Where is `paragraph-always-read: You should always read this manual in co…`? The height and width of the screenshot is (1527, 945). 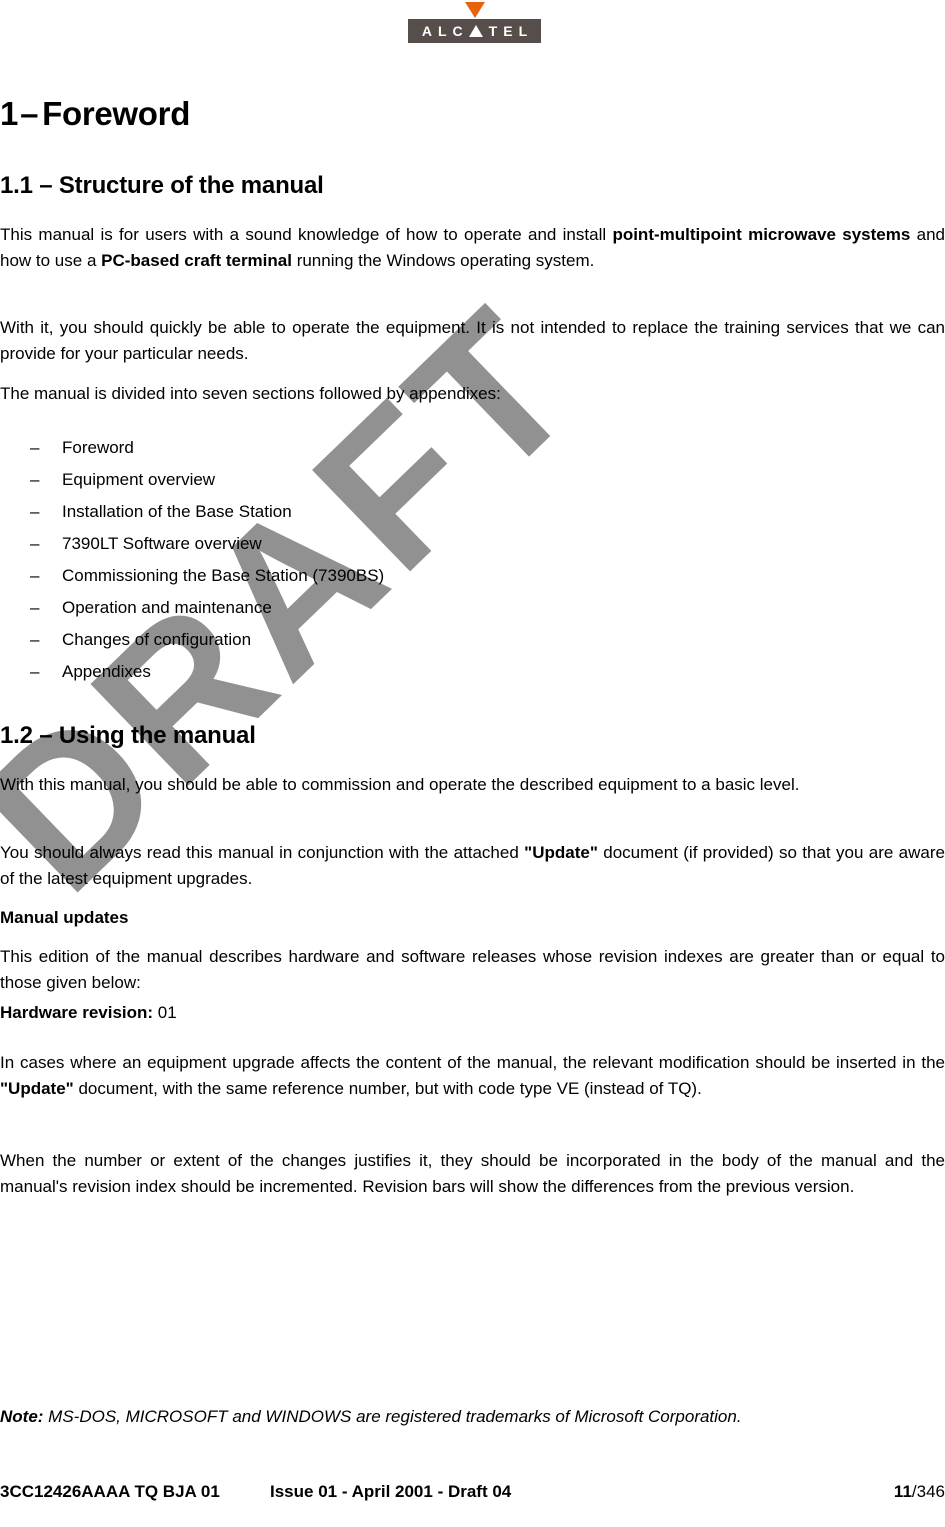 paragraph-always-read: You should always read this manual in co… is located at coordinates (472, 866).